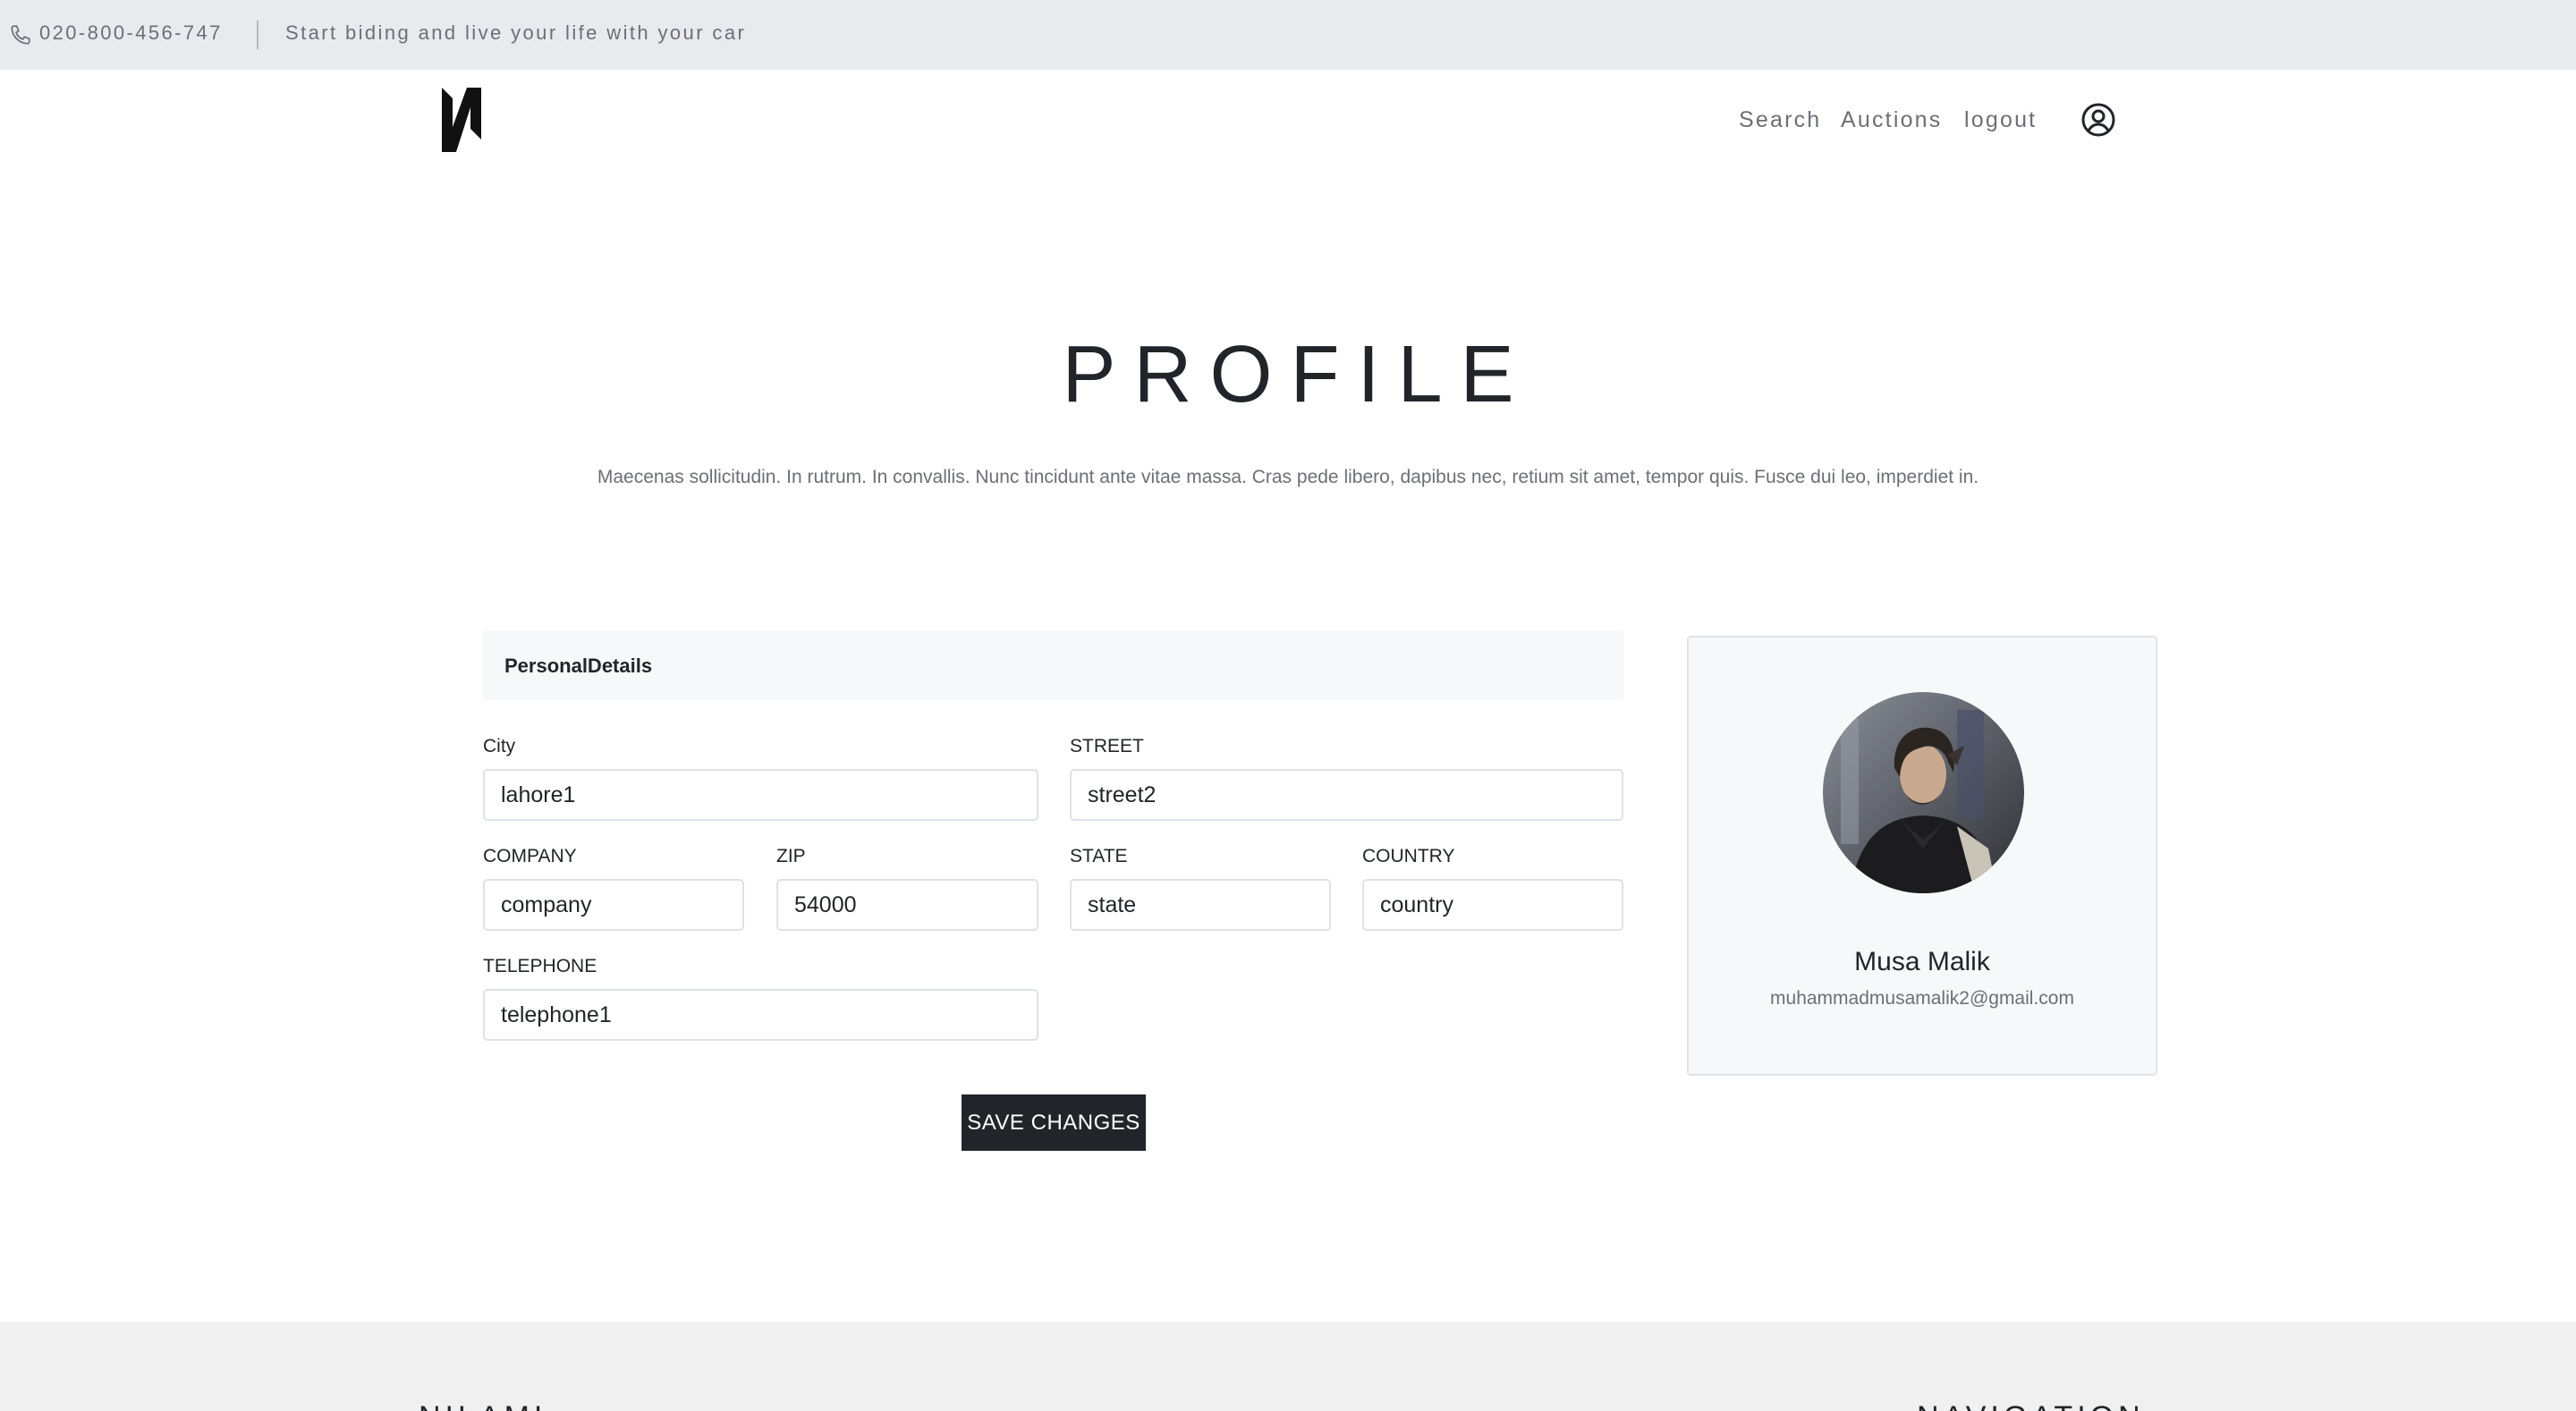 The height and width of the screenshot is (1411, 2576). What do you see at coordinates (907, 905) in the screenshot?
I see `zip-input` at bounding box center [907, 905].